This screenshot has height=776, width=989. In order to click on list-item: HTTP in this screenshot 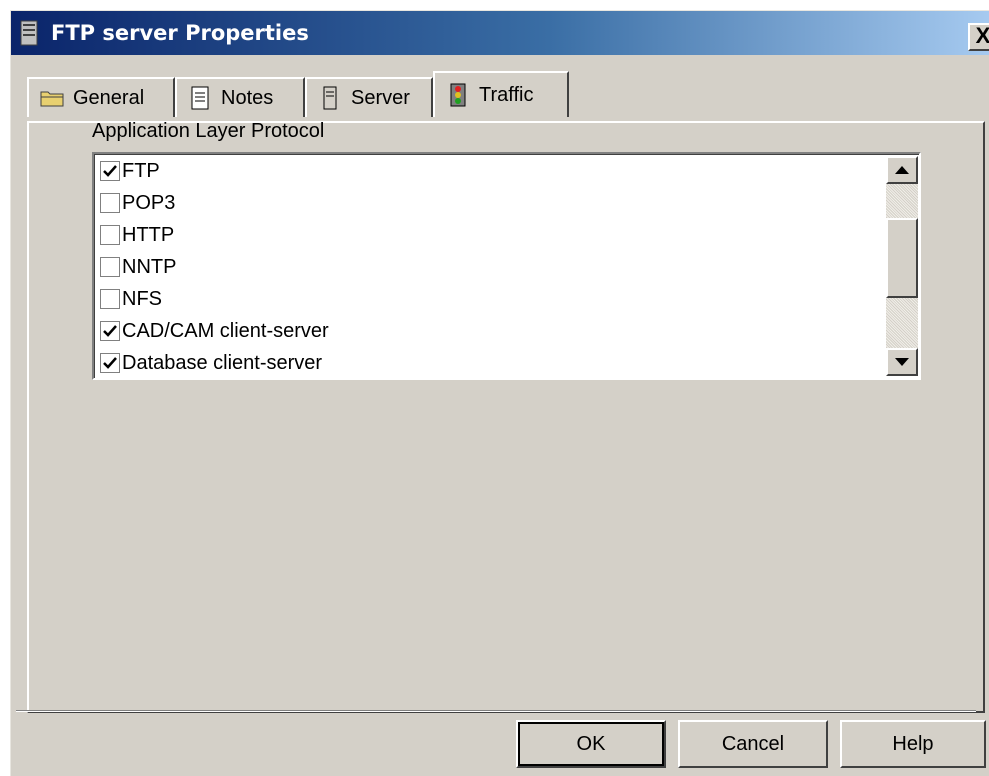, I will do `click(137, 235)`.